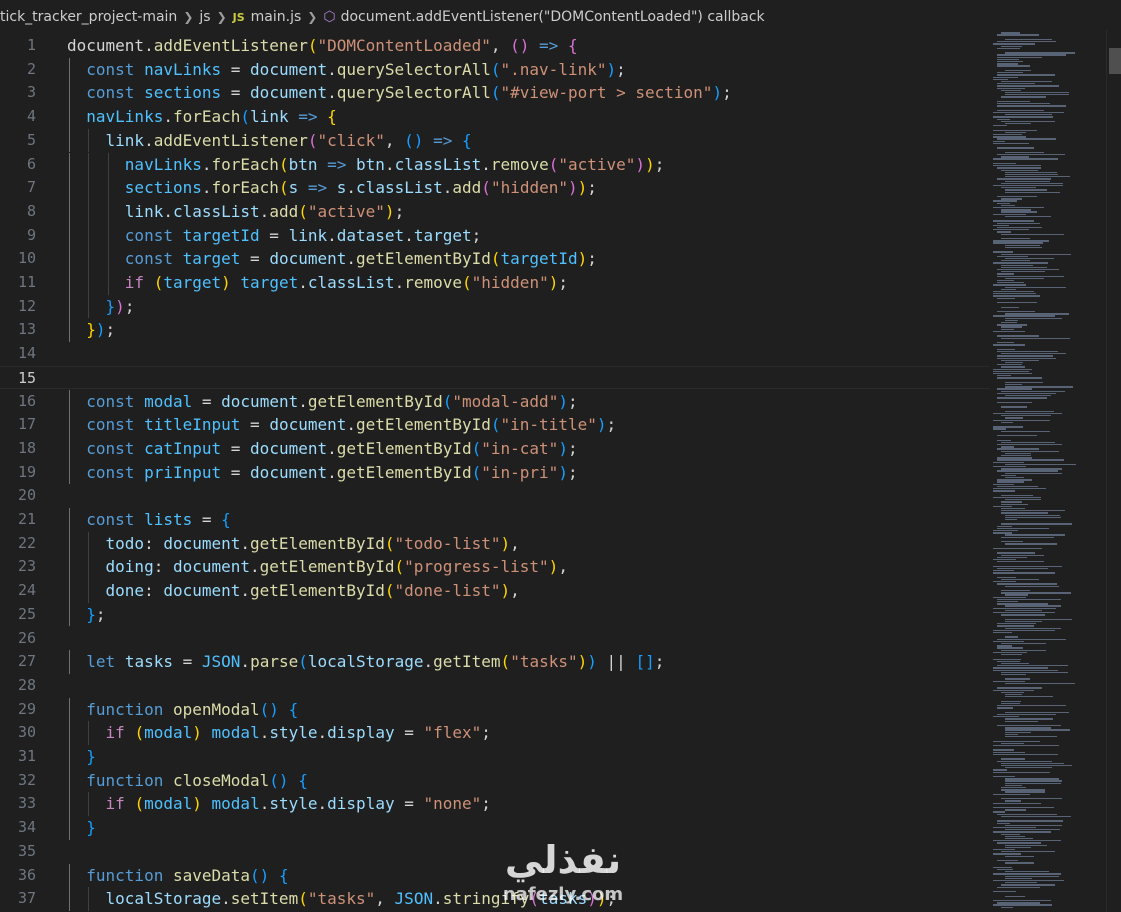 This screenshot has width=1121, height=912. I want to click on code-line: 20, so click(495, 496).